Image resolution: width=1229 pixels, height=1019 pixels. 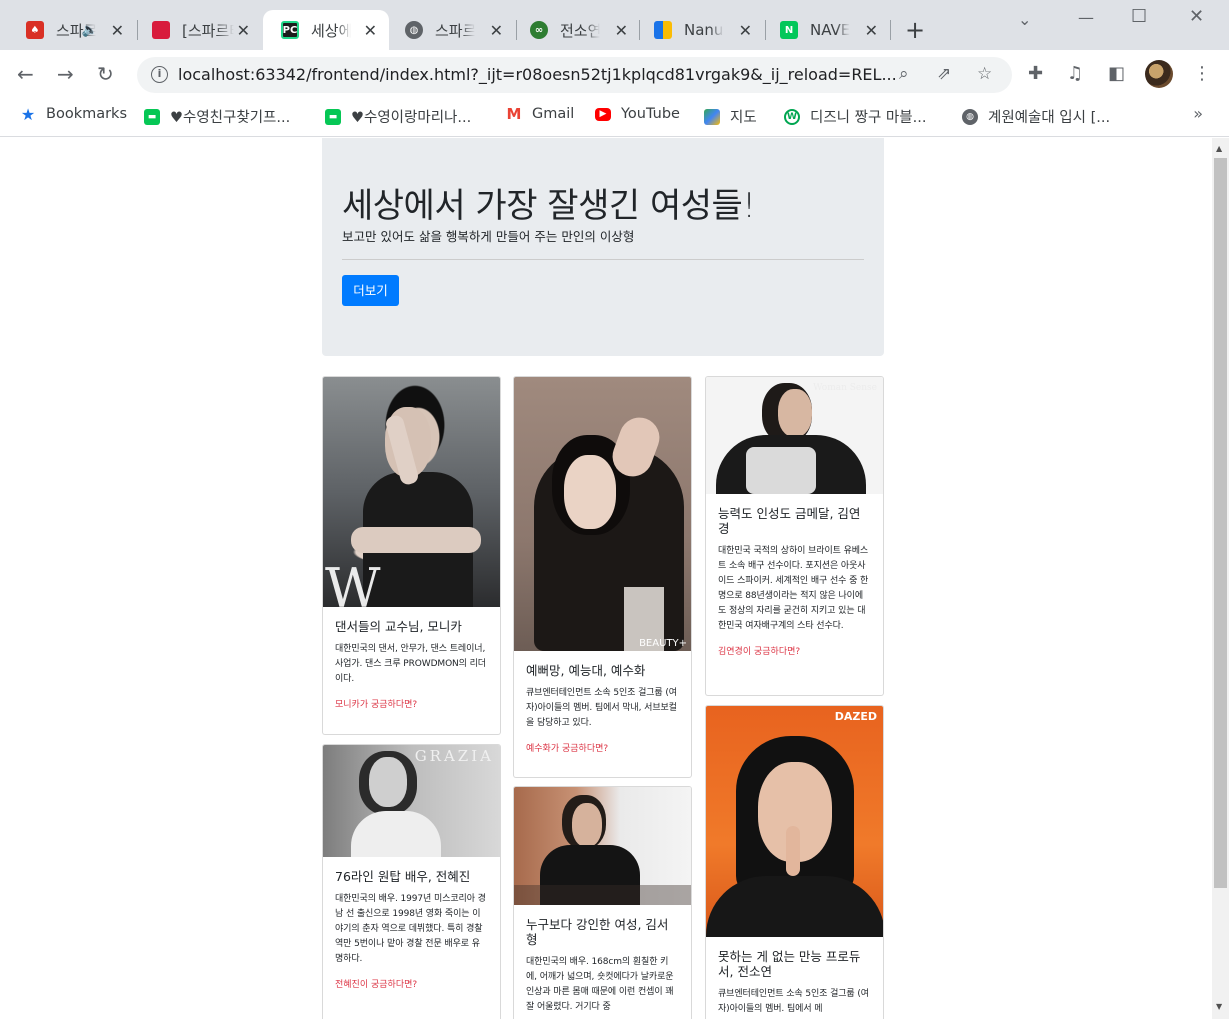 I want to click on media-control-icon: ♫, so click(x=1075, y=73).